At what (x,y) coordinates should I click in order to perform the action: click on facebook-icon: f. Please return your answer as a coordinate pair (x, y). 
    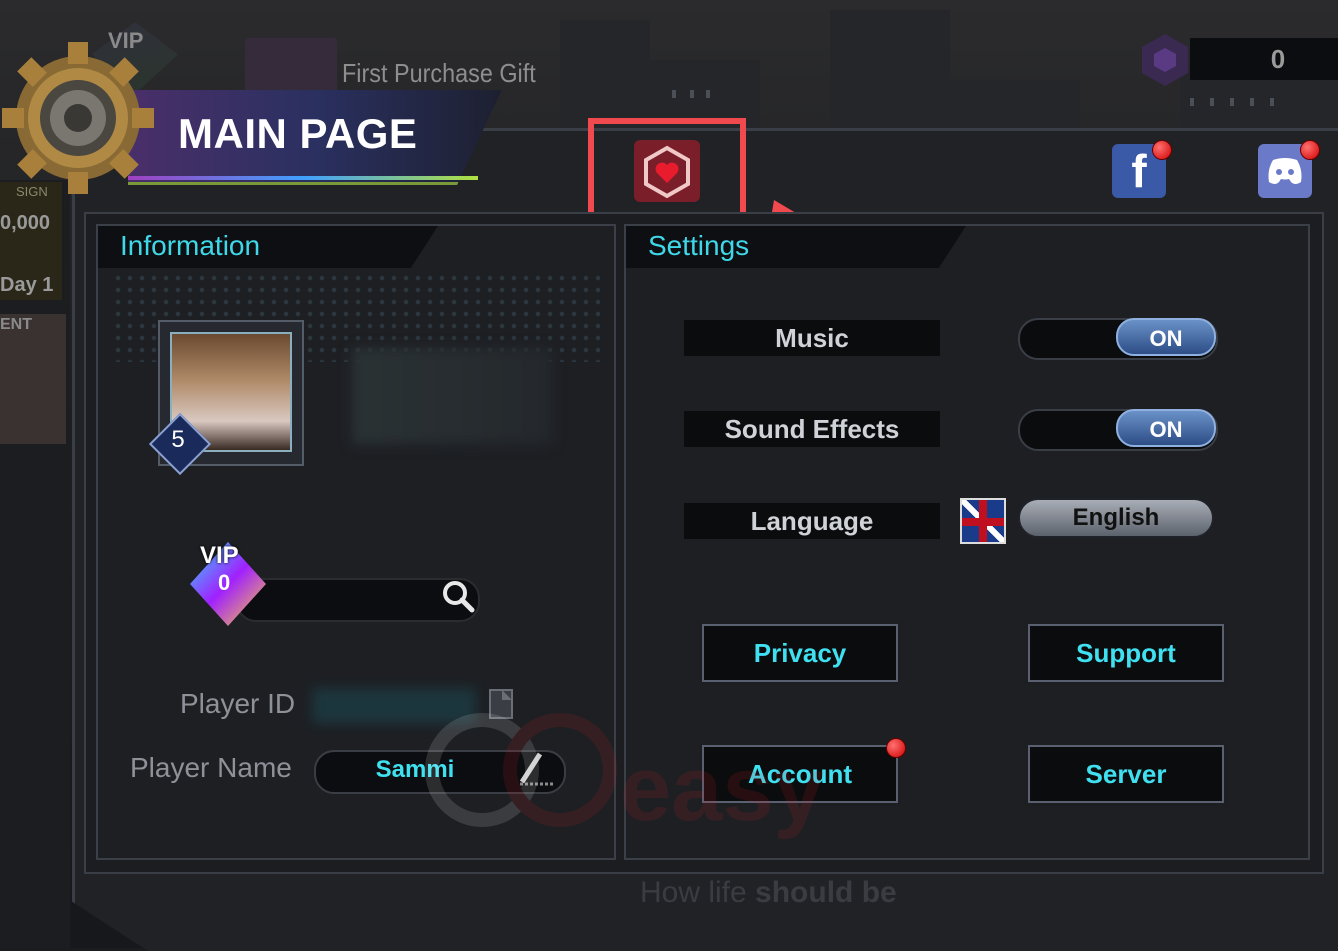
    Looking at the image, I should click on (1139, 171).